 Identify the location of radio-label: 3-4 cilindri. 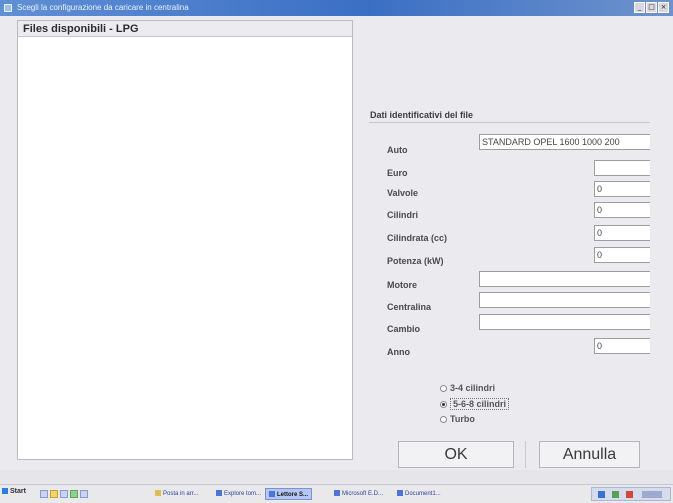
(473, 388).